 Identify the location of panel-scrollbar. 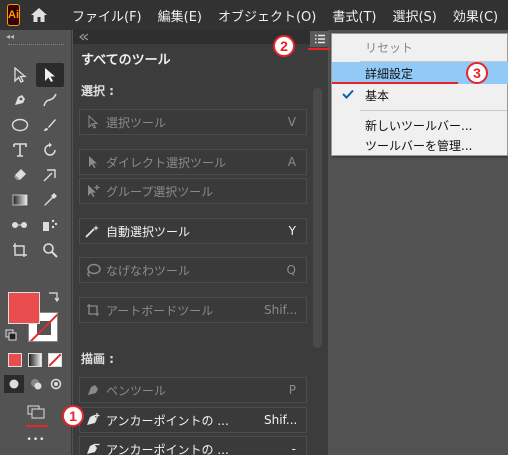
(317, 218).